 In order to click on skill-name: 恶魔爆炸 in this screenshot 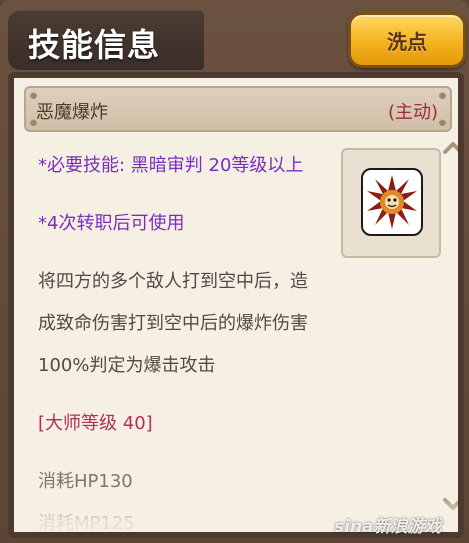, I will do `click(72, 112)`.